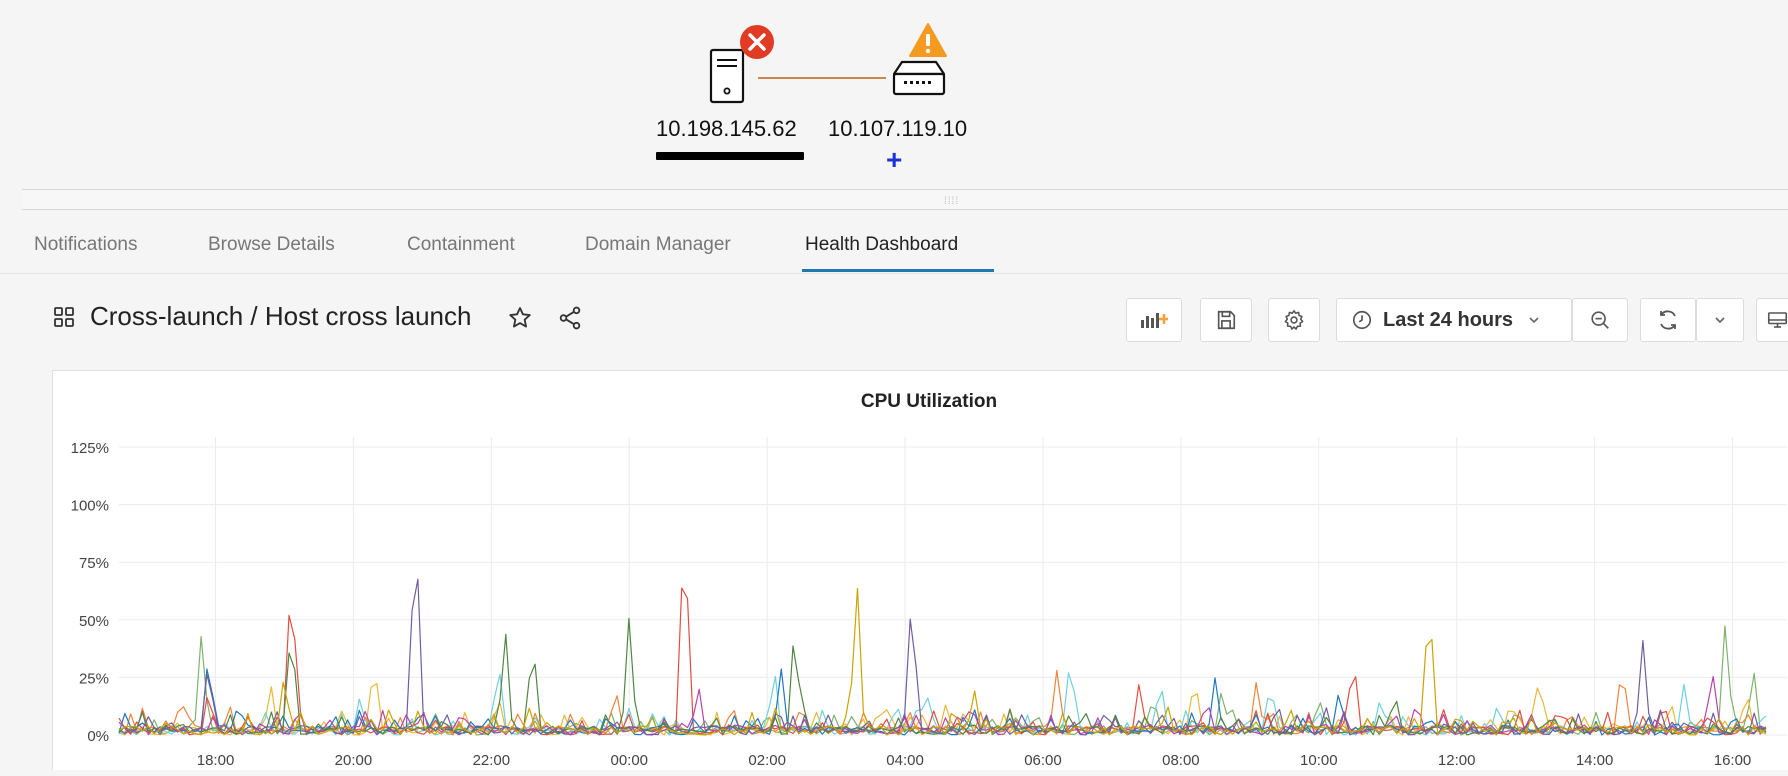 This screenshot has width=1788, height=776. Describe the element at coordinates (90, 506) in the screenshot. I see `y-tick-label: 100%` at that location.